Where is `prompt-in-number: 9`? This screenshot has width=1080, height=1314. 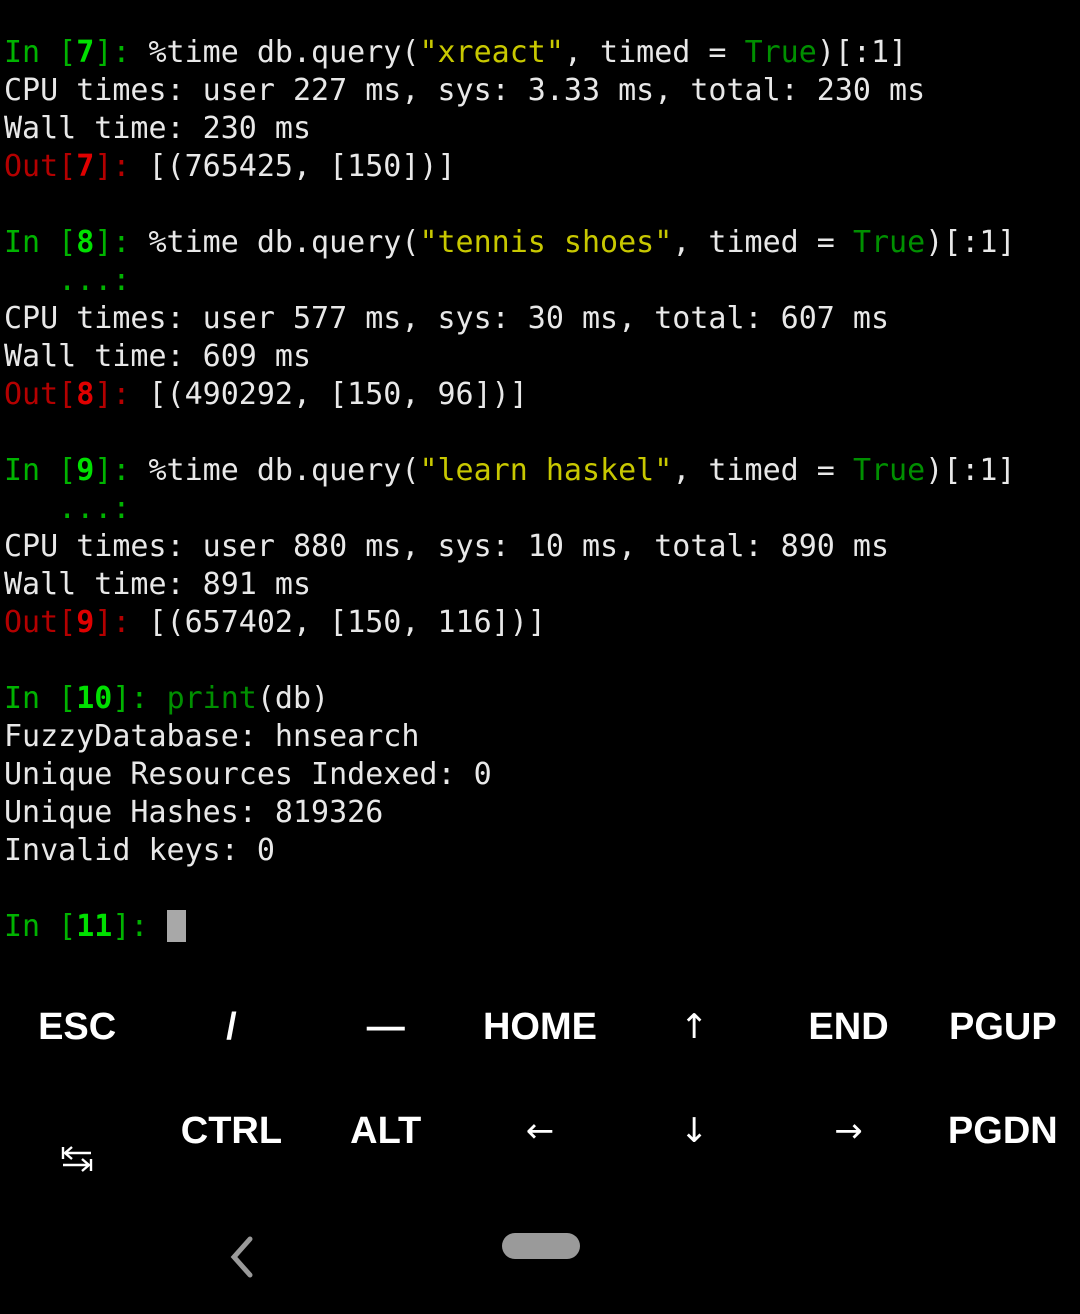
prompt-in-number: 9 is located at coordinates (85, 470).